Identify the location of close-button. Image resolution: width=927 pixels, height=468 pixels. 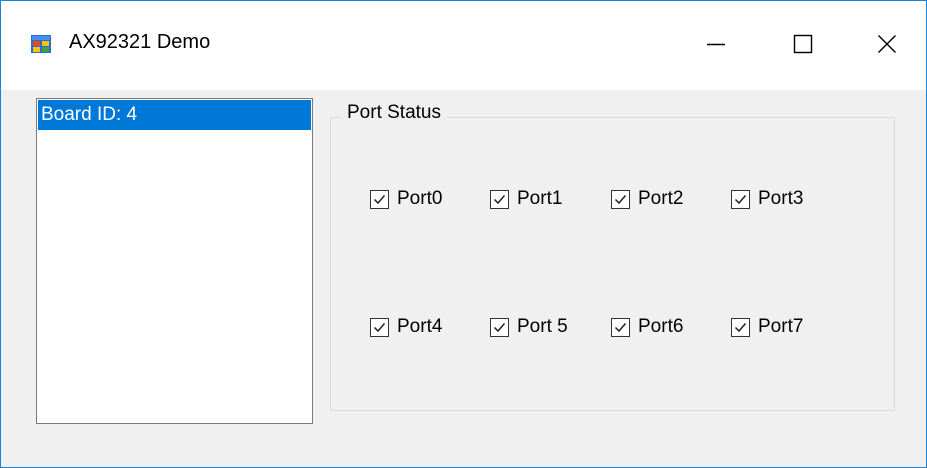
(884, 44).